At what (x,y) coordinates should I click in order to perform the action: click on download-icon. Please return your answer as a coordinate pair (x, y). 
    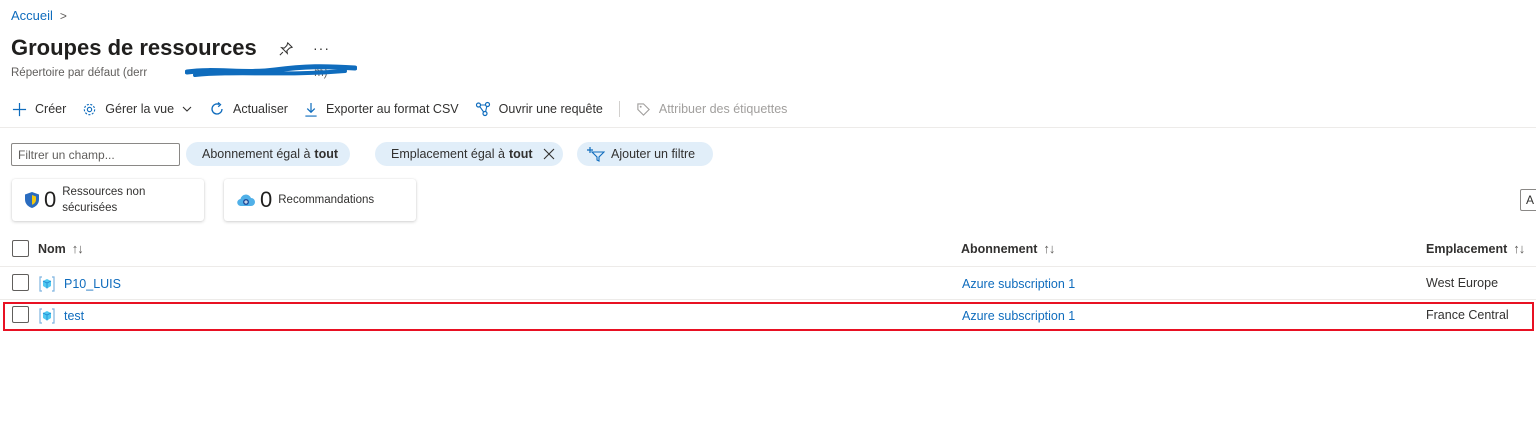
    Looking at the image, I should click on (311, 109).